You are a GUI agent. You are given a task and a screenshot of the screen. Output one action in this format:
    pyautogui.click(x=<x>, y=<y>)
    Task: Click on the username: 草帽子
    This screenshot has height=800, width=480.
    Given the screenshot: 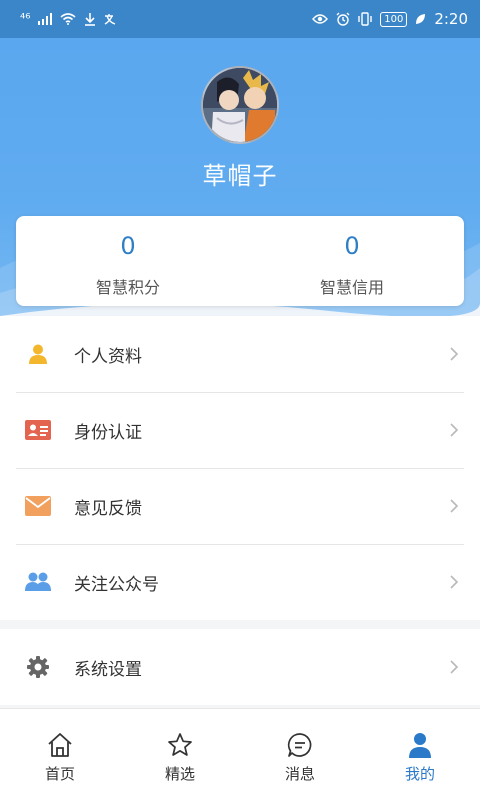 What is the action you would take?
    pyautogui.click(x=240, y=176)
    